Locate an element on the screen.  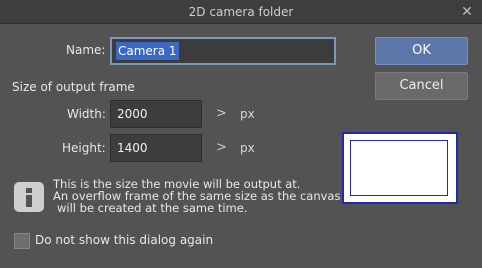
height-unit: px is located at coordinates (247, 148).